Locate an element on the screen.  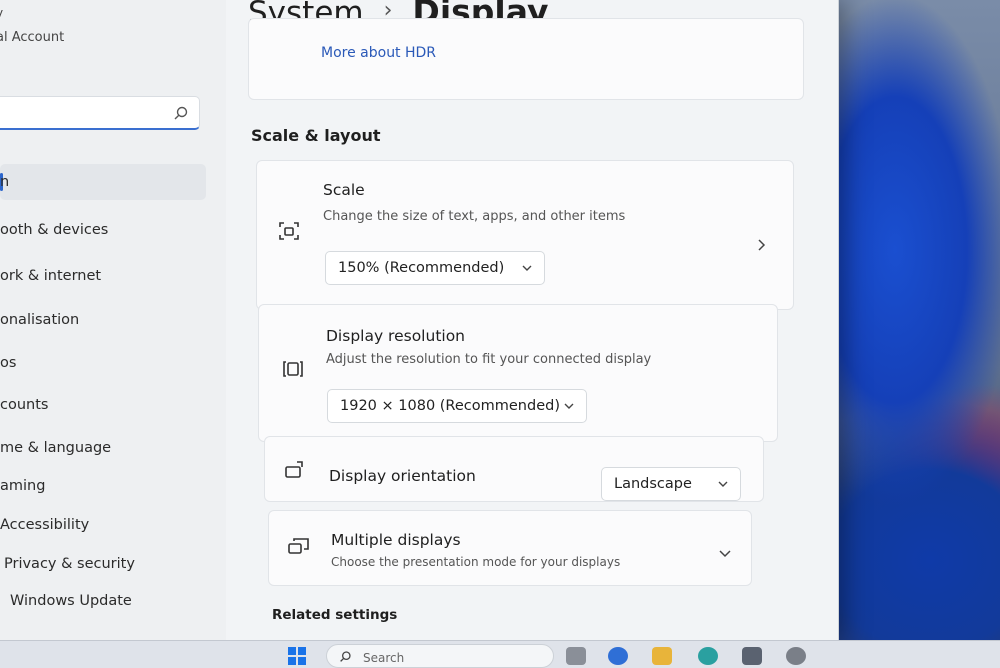
sidebar-item-label: Privacy & security is located at coordinates (69, 564).